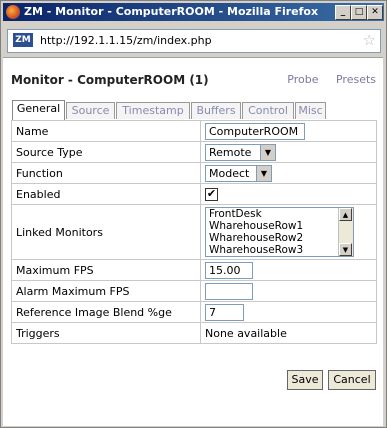 The height and width of the screenshot is (428, 387). What do you see at coordinates (279, 226) in the screenshot?
I see `list-item: WharehouseRow1` at bounding box center [279, 226].